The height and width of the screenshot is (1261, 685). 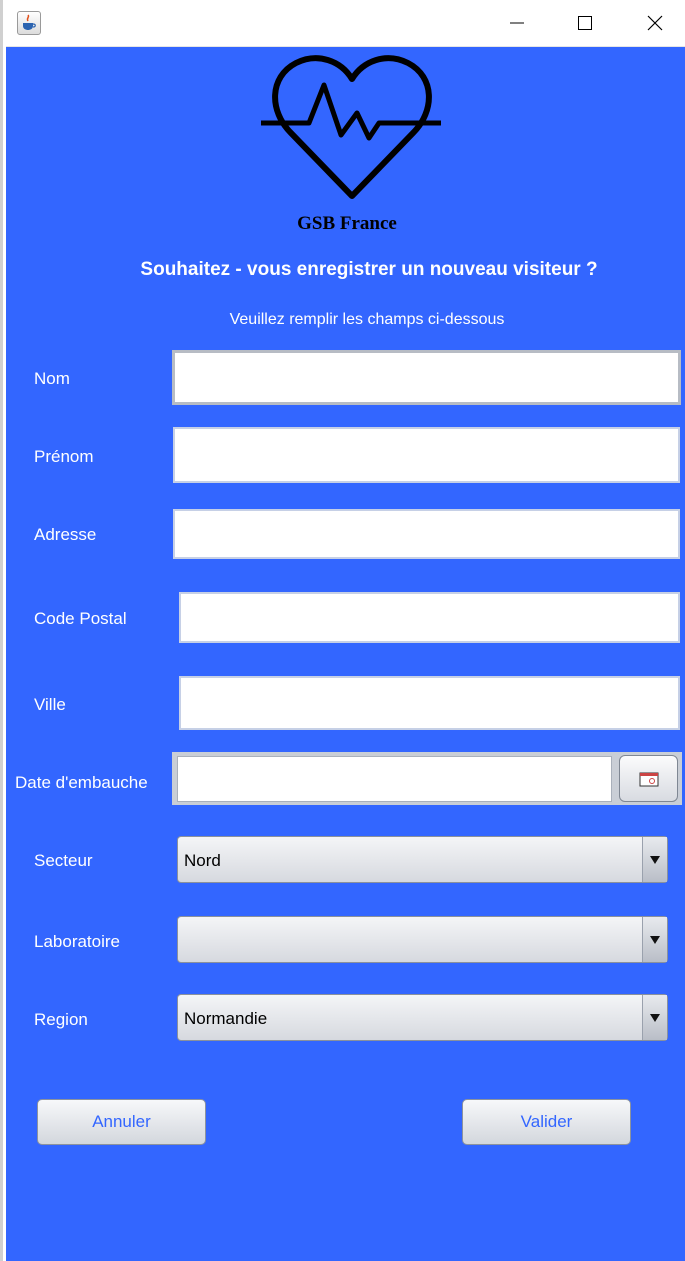 What do you see at coordinates (121, 1122) in the screenshot?
I see `cancel-button: Annuler` at bounding box center [121, 1122].